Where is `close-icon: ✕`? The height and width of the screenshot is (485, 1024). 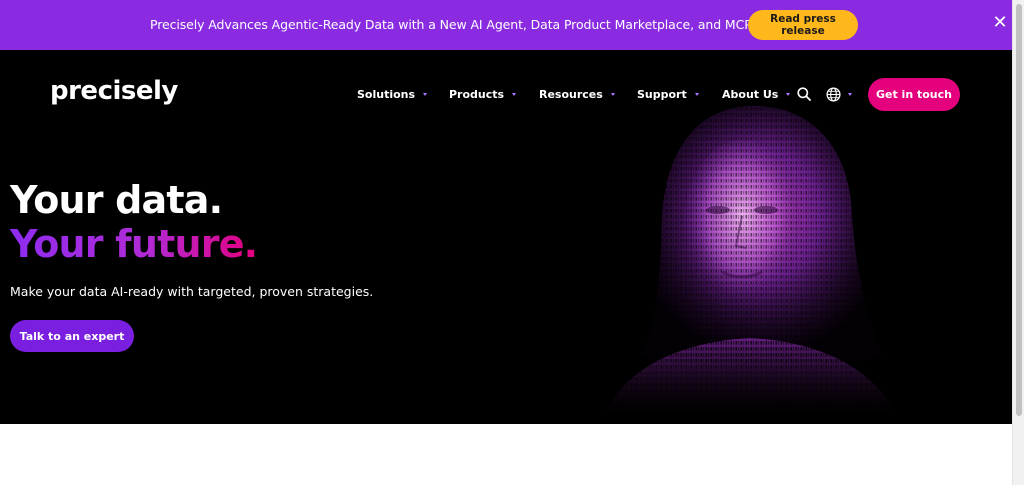
close-icon: ✕ is located at coordinates (1000, 23).